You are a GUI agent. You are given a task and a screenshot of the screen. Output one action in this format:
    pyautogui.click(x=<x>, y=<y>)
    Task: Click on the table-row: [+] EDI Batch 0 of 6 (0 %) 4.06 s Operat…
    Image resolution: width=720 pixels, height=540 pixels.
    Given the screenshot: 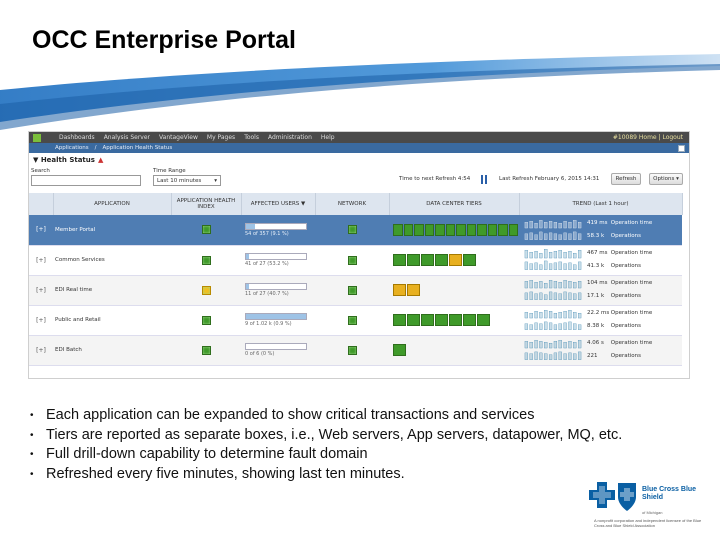 What is the action you would take?
    pyautogui.click(x=355, y=350)
    